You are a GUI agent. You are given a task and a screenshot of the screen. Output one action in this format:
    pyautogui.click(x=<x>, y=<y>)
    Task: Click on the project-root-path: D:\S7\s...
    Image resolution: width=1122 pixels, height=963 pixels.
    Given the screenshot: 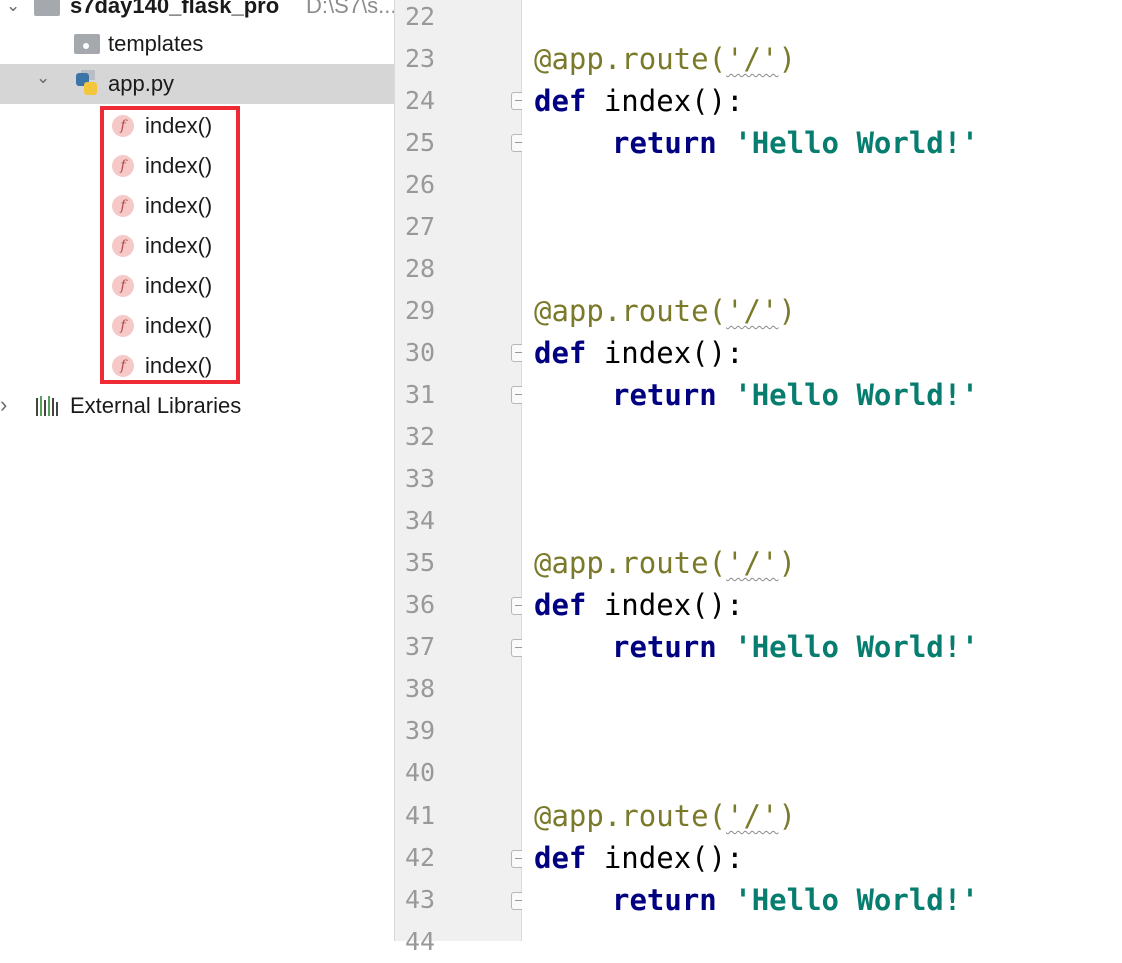 What is the action you would take?
    pyautogui.click(x=350, y=9)
    